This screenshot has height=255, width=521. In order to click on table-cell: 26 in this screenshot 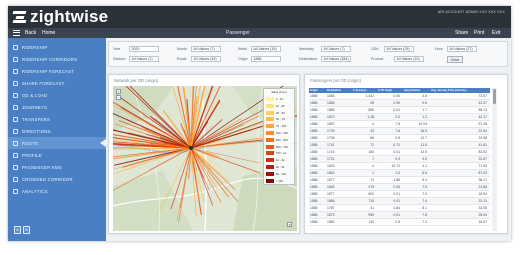, I will do `click(364, 103)`.